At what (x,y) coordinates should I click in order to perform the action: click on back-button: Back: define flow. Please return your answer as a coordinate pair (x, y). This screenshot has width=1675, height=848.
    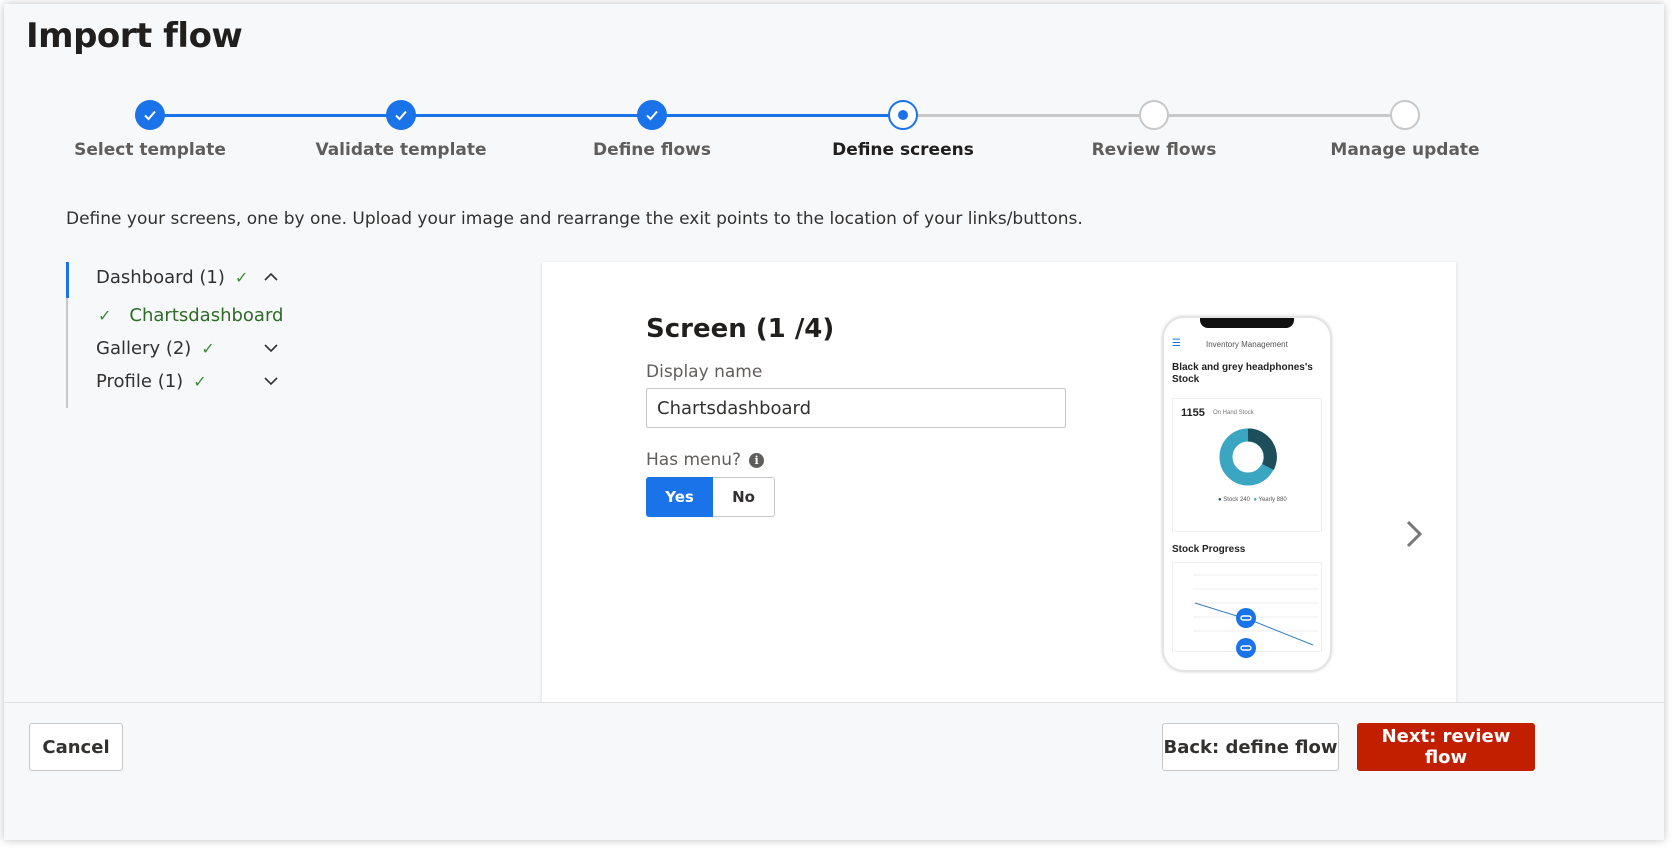
    Looking at the image, I should click on (1250, 747).